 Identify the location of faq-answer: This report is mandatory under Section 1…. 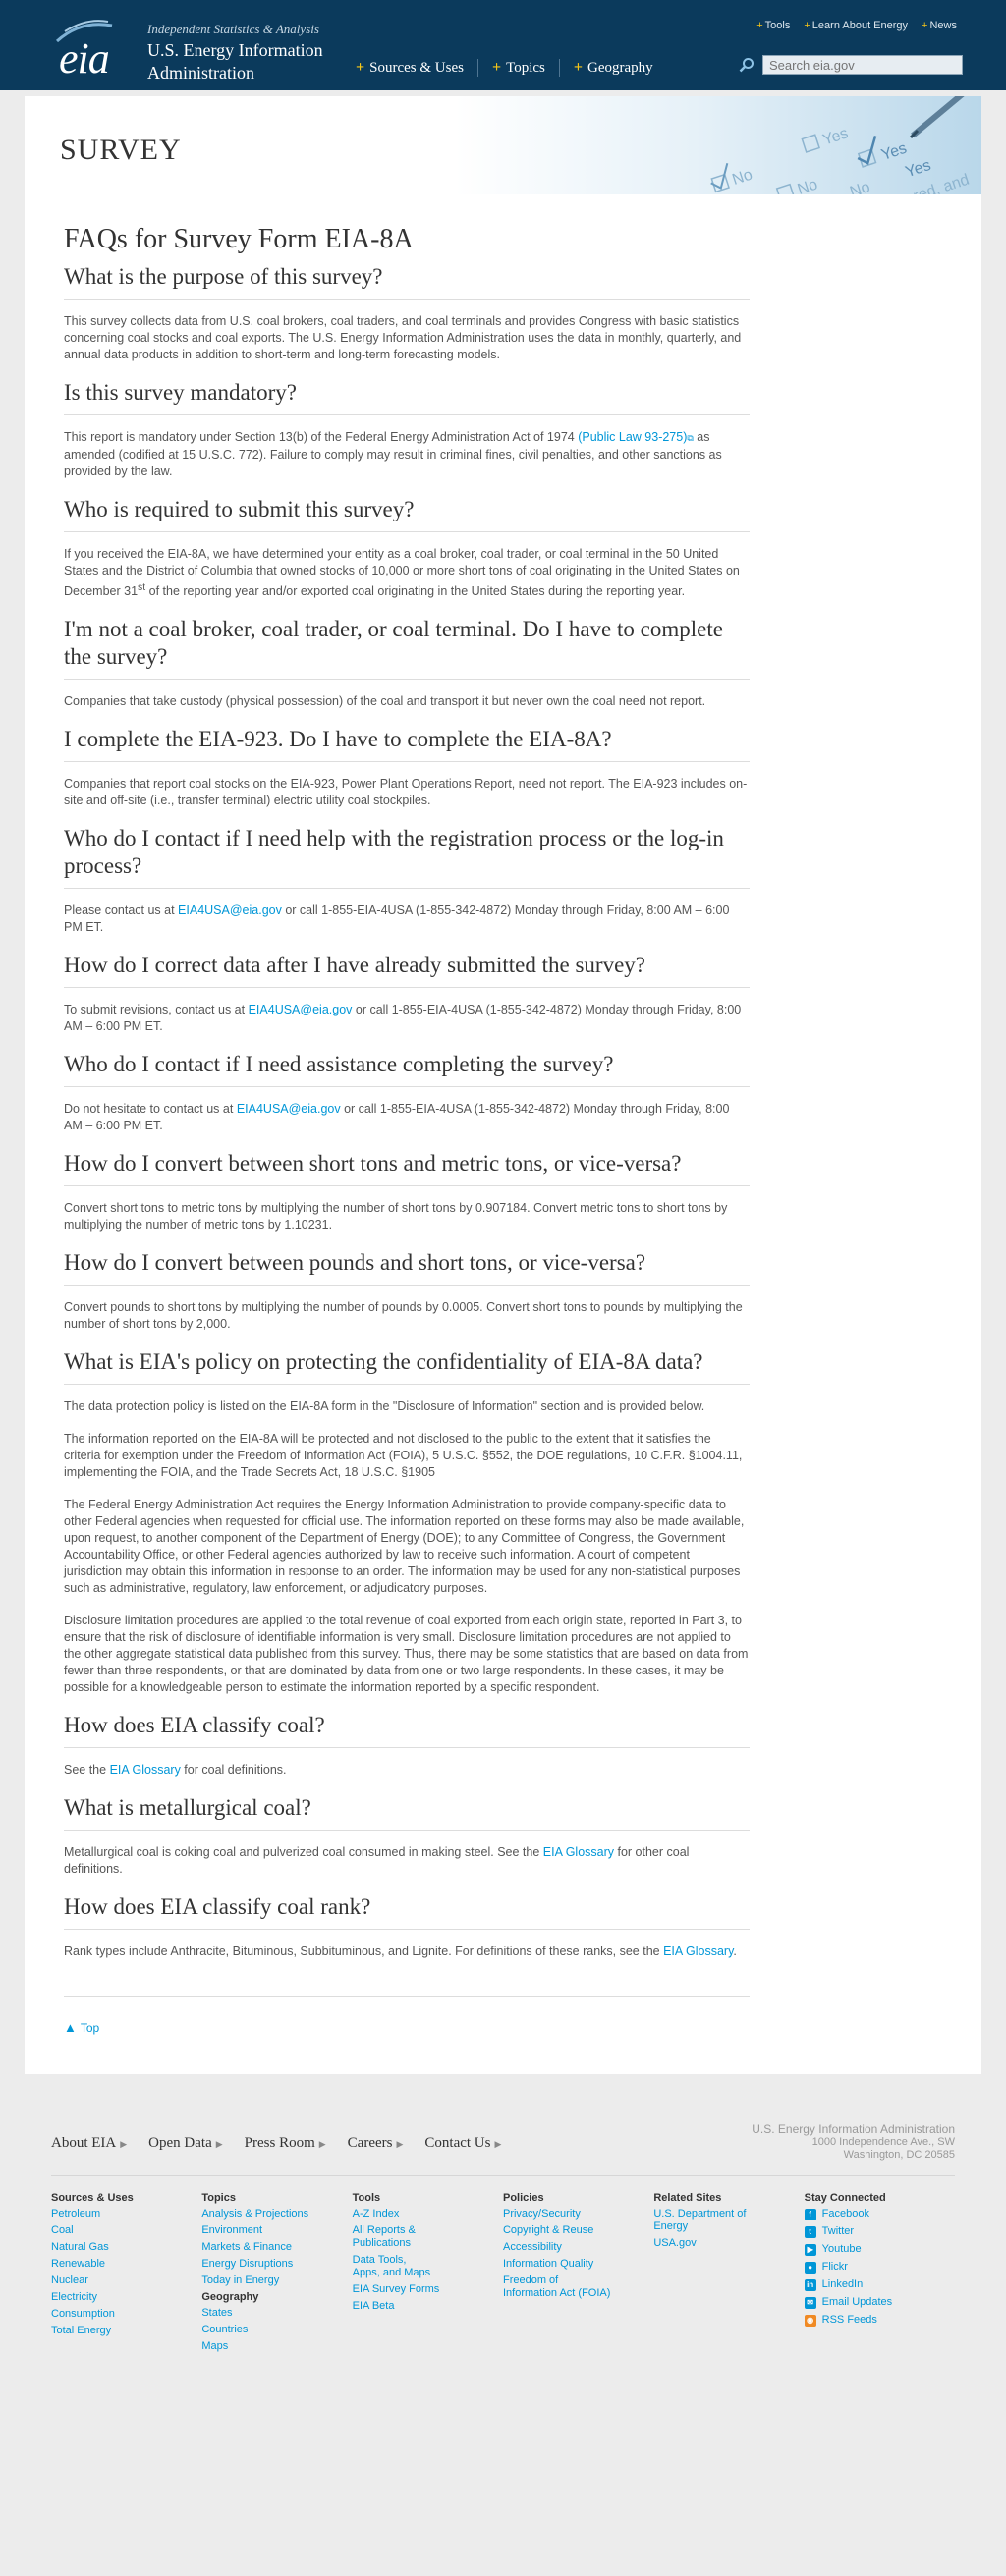
(393, 454).